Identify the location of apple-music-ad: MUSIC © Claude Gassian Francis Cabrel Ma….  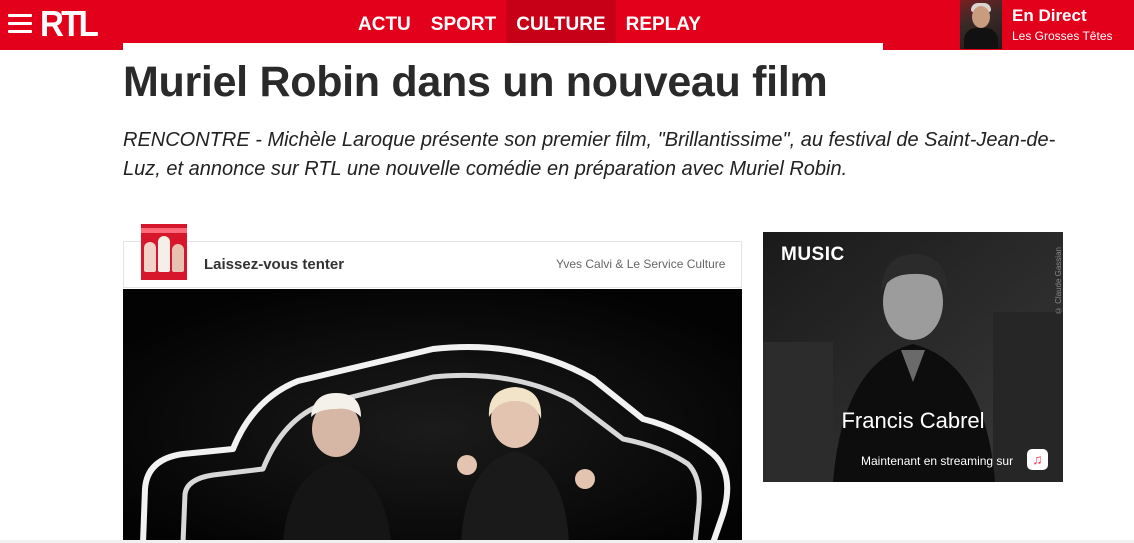
(913, 357).